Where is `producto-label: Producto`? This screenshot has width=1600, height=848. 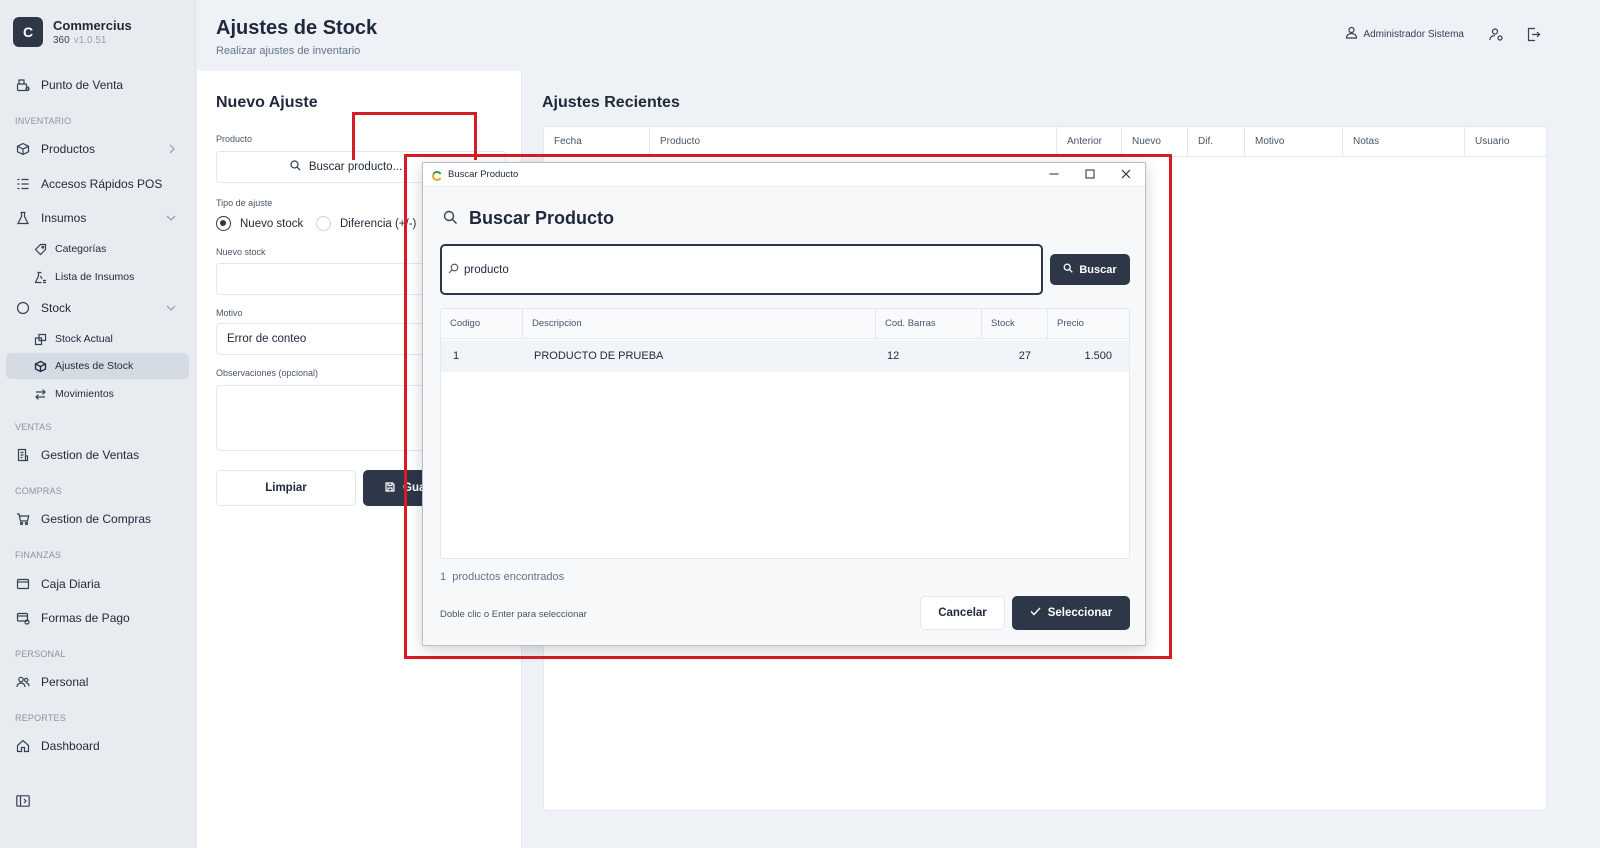 producto-label: Producto is located at coordinates (234, 139).